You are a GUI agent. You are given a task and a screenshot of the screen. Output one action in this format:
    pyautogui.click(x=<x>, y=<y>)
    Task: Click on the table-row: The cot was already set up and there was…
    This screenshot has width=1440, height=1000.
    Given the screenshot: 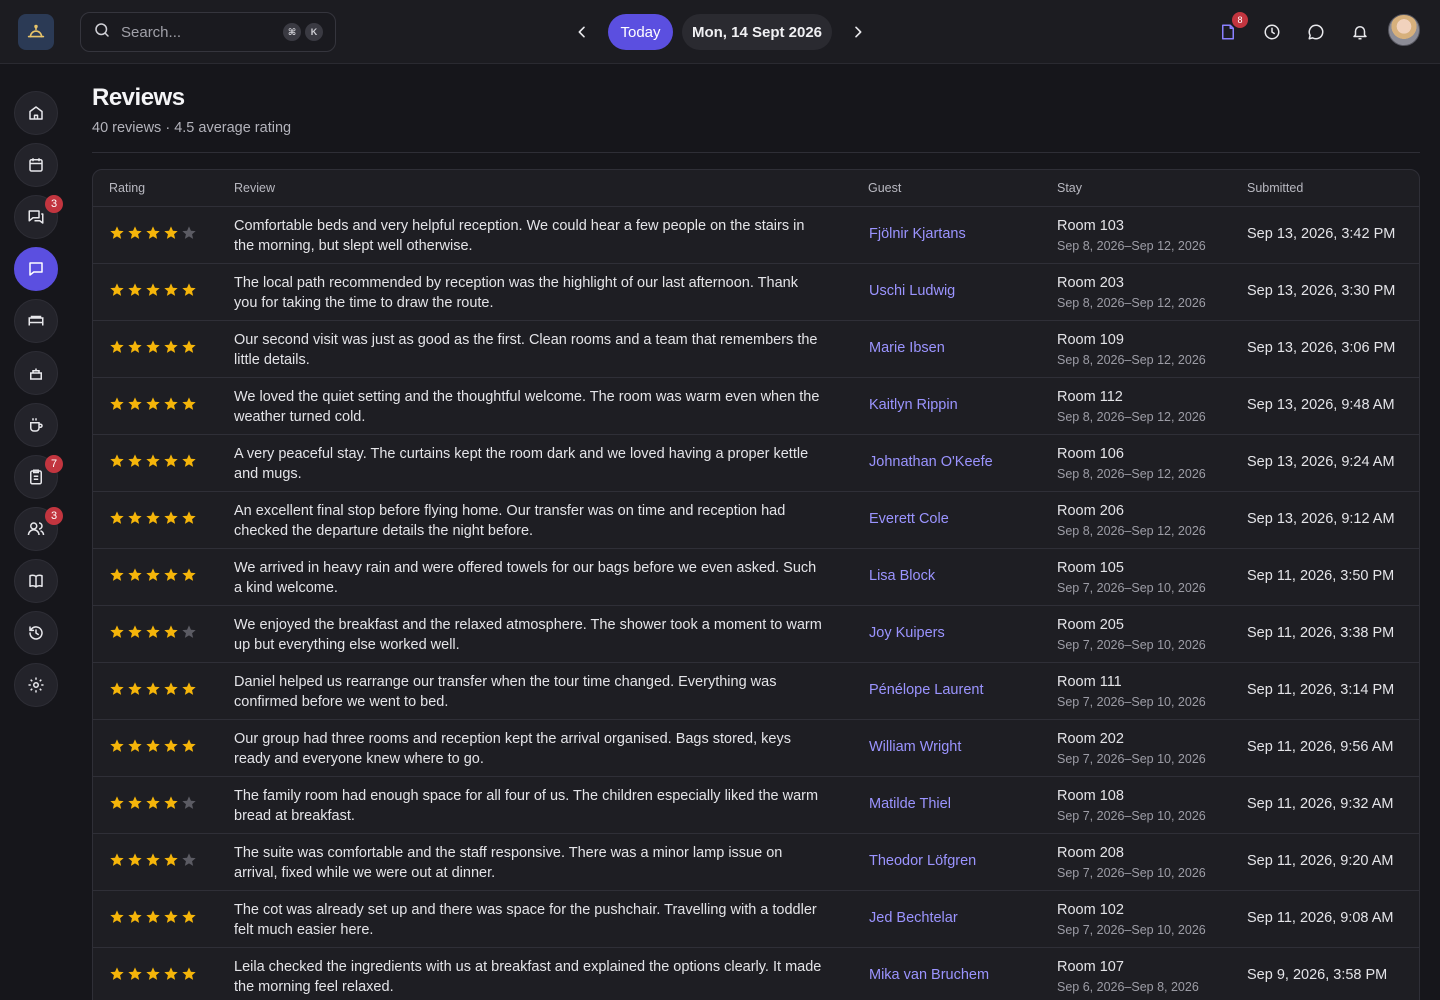 What is the action you would take?
    pyautogui.click(x=756, y=919)
    